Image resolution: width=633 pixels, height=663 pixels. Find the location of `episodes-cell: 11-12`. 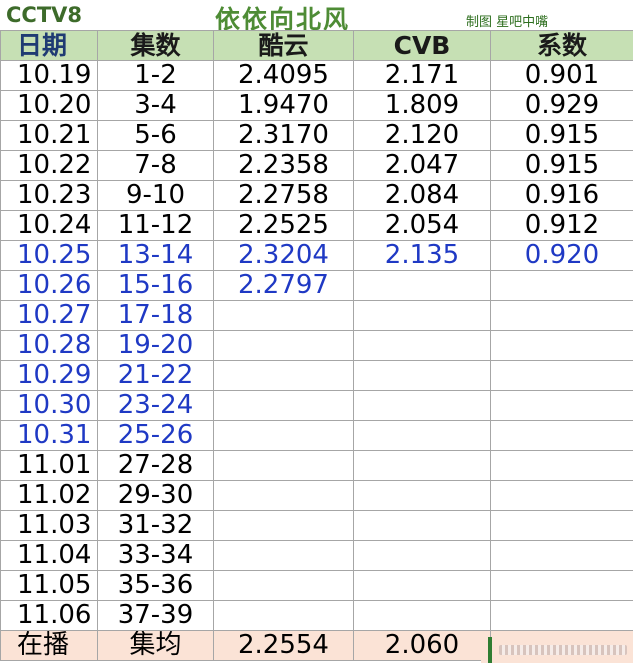

episodes-cell: 11-12 is located at coordinates (155, 225).